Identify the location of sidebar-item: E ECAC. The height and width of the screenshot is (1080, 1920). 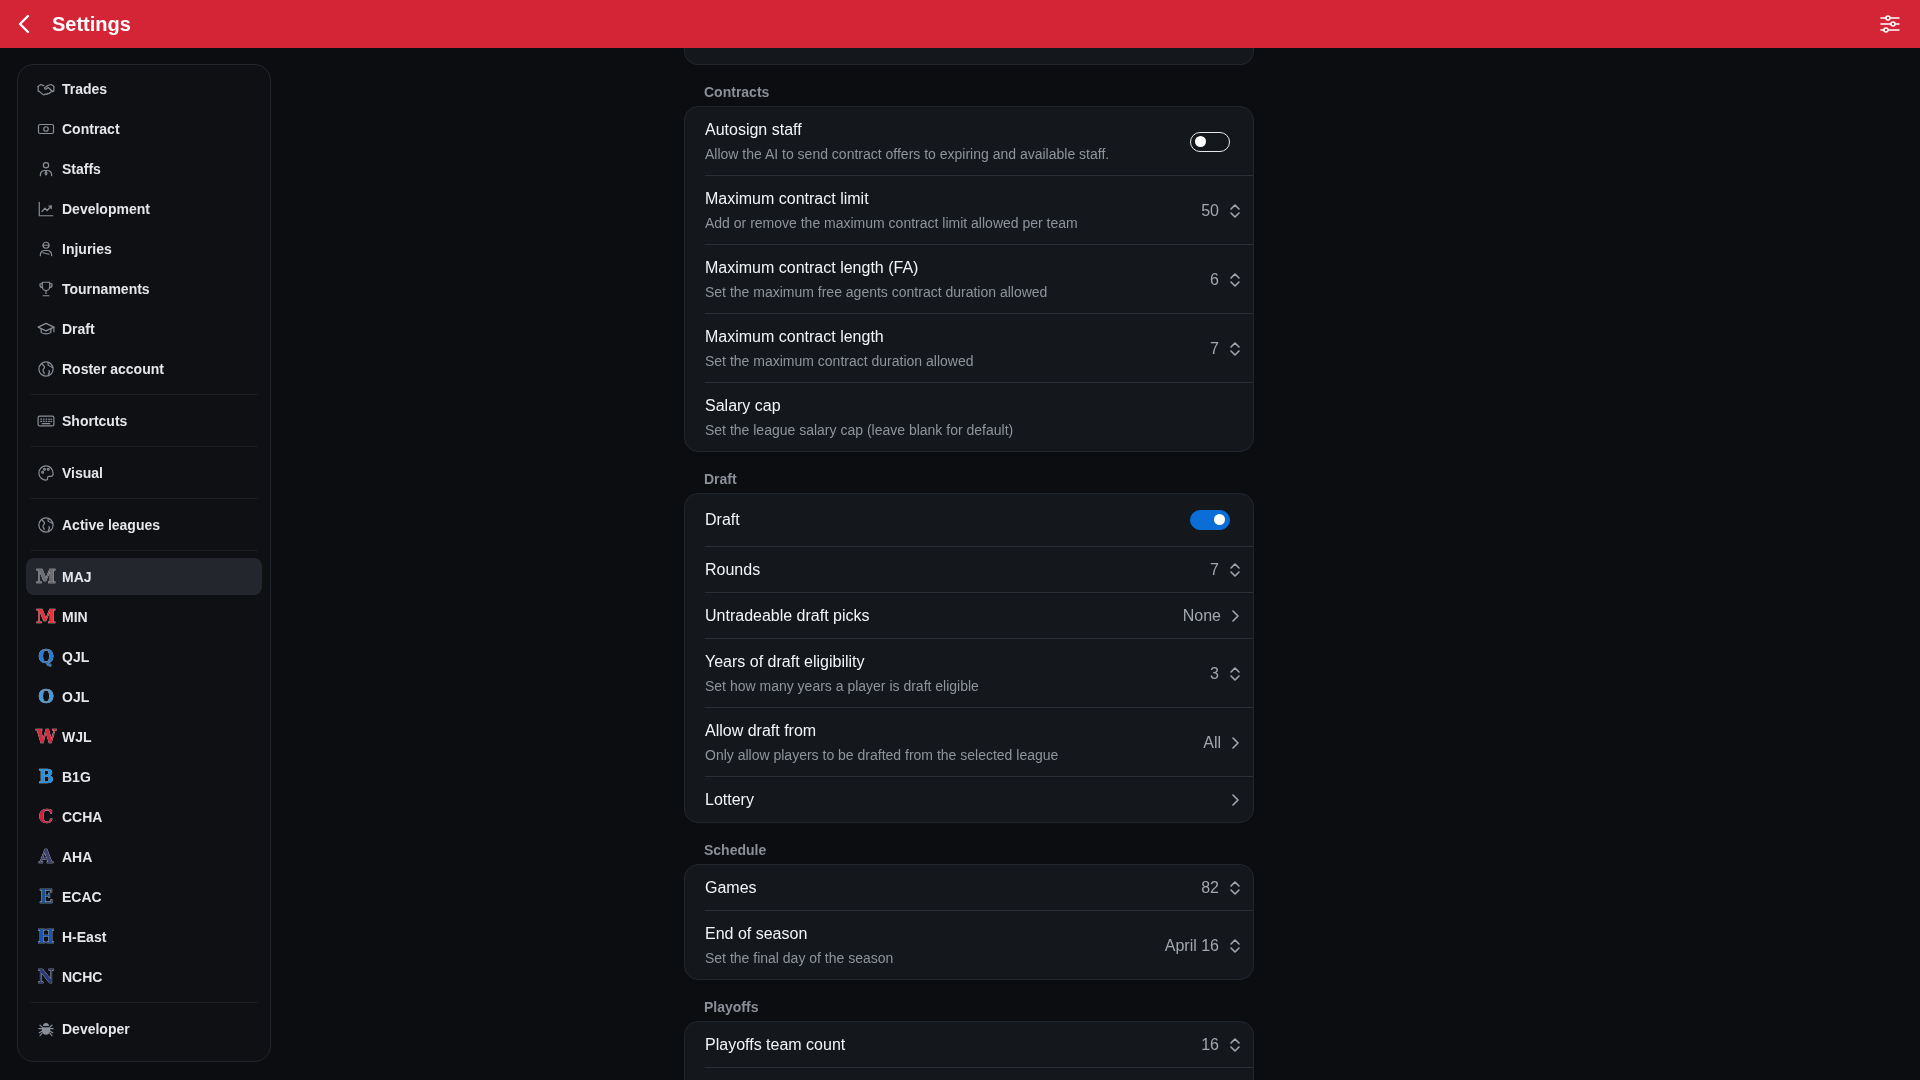
(144, 896).